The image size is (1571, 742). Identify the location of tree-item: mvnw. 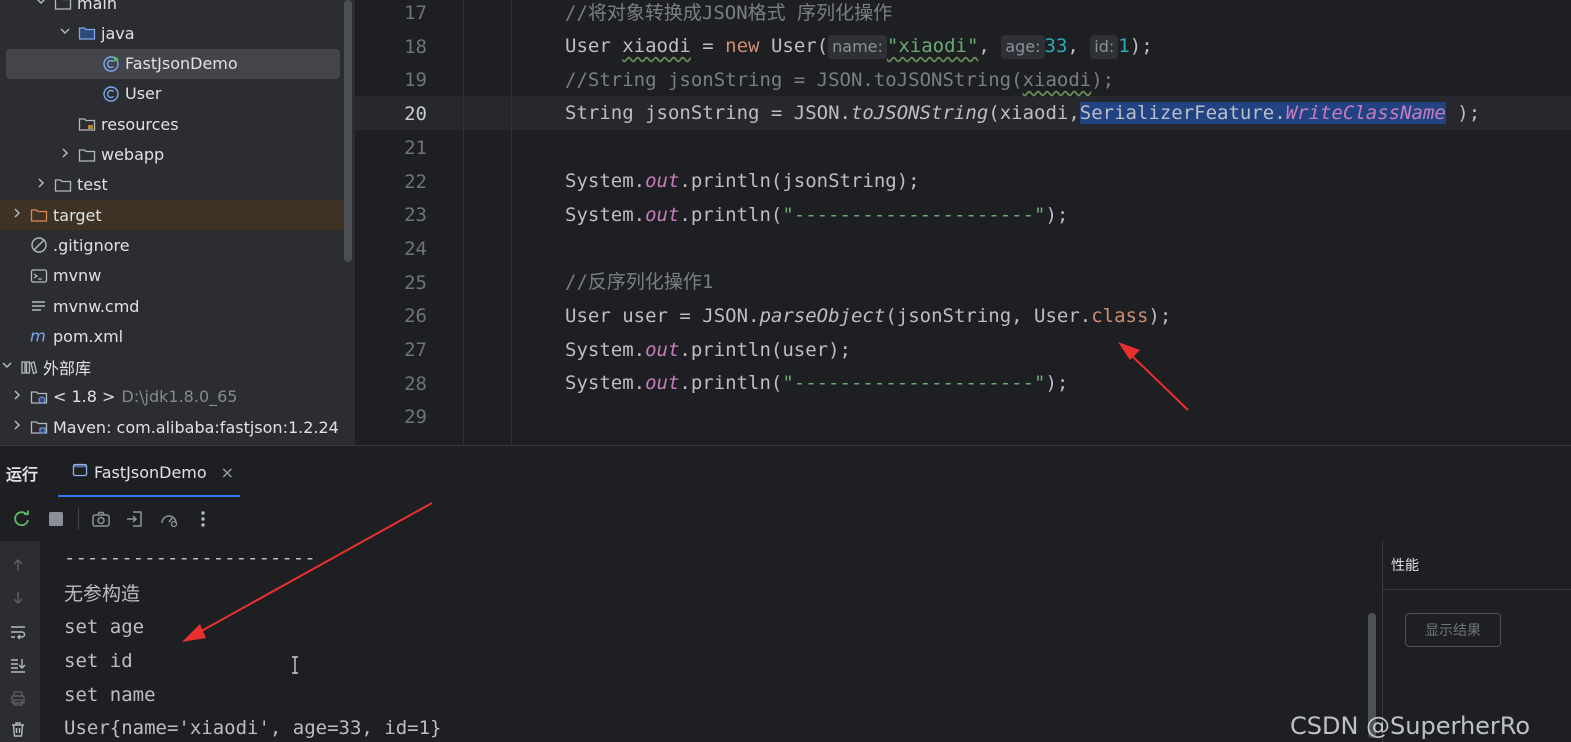
(172, 276).